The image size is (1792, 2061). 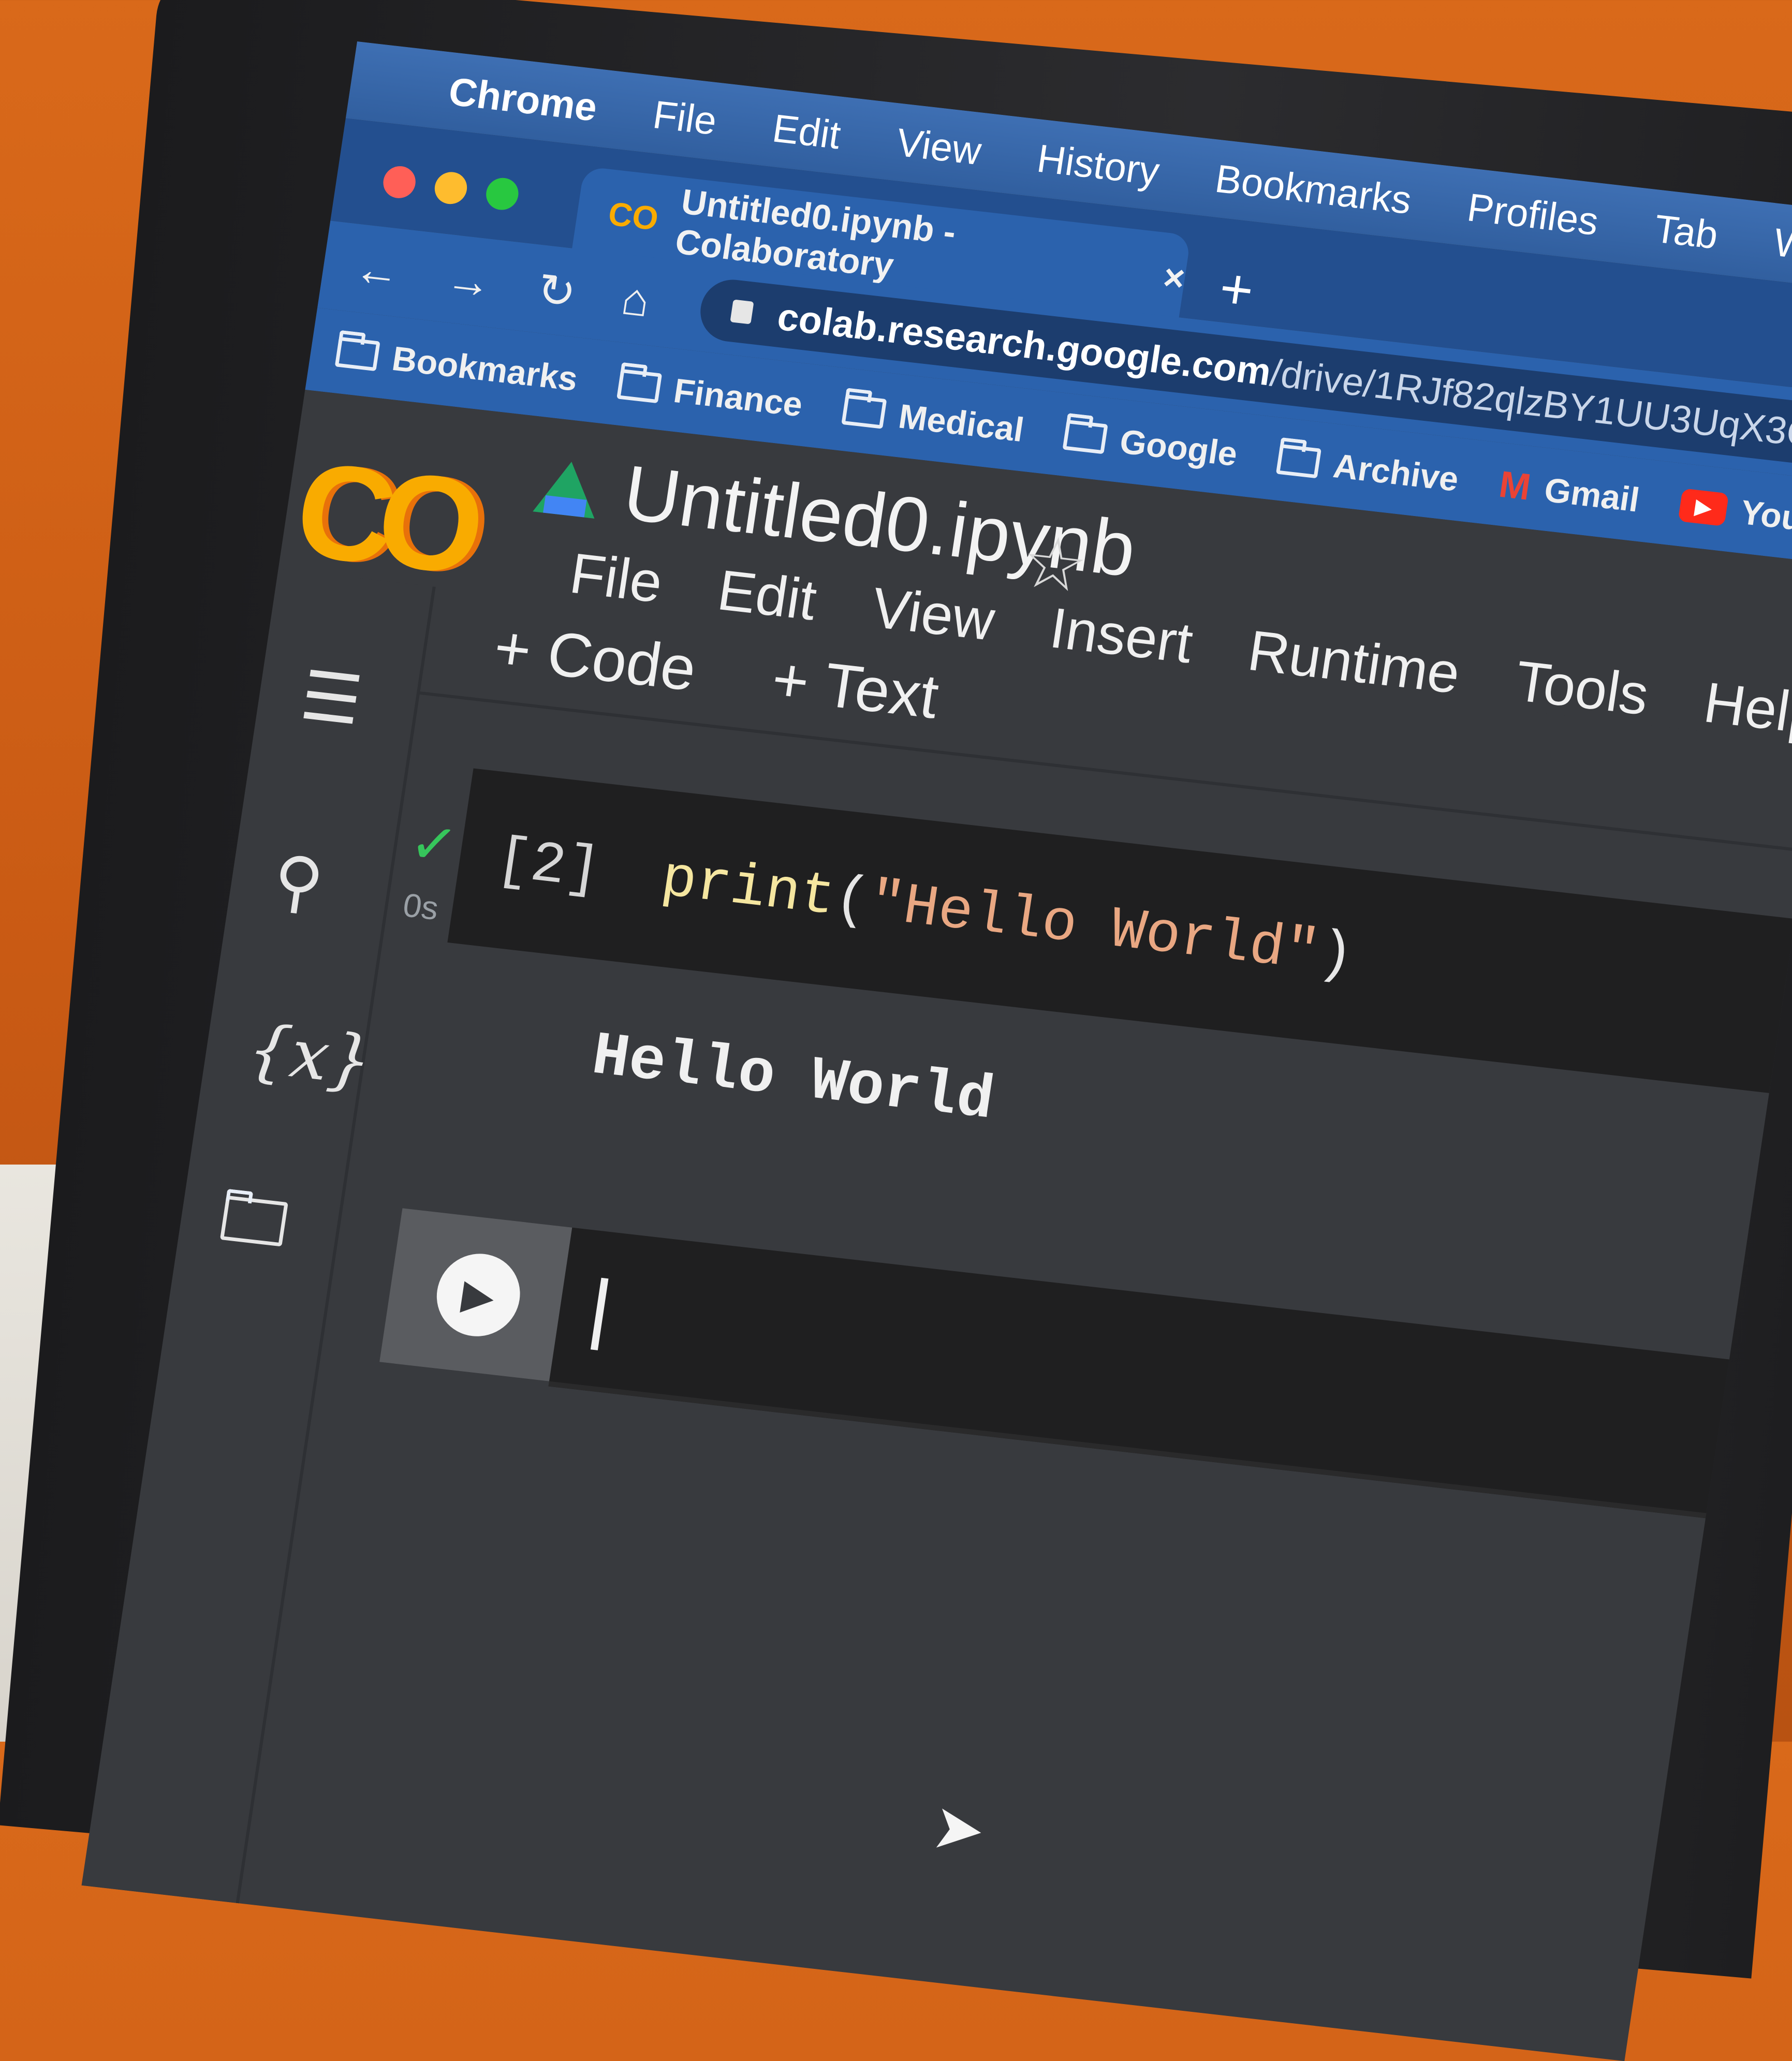 I want to click on add-code-button: + Code, so click(x=595, y=658).